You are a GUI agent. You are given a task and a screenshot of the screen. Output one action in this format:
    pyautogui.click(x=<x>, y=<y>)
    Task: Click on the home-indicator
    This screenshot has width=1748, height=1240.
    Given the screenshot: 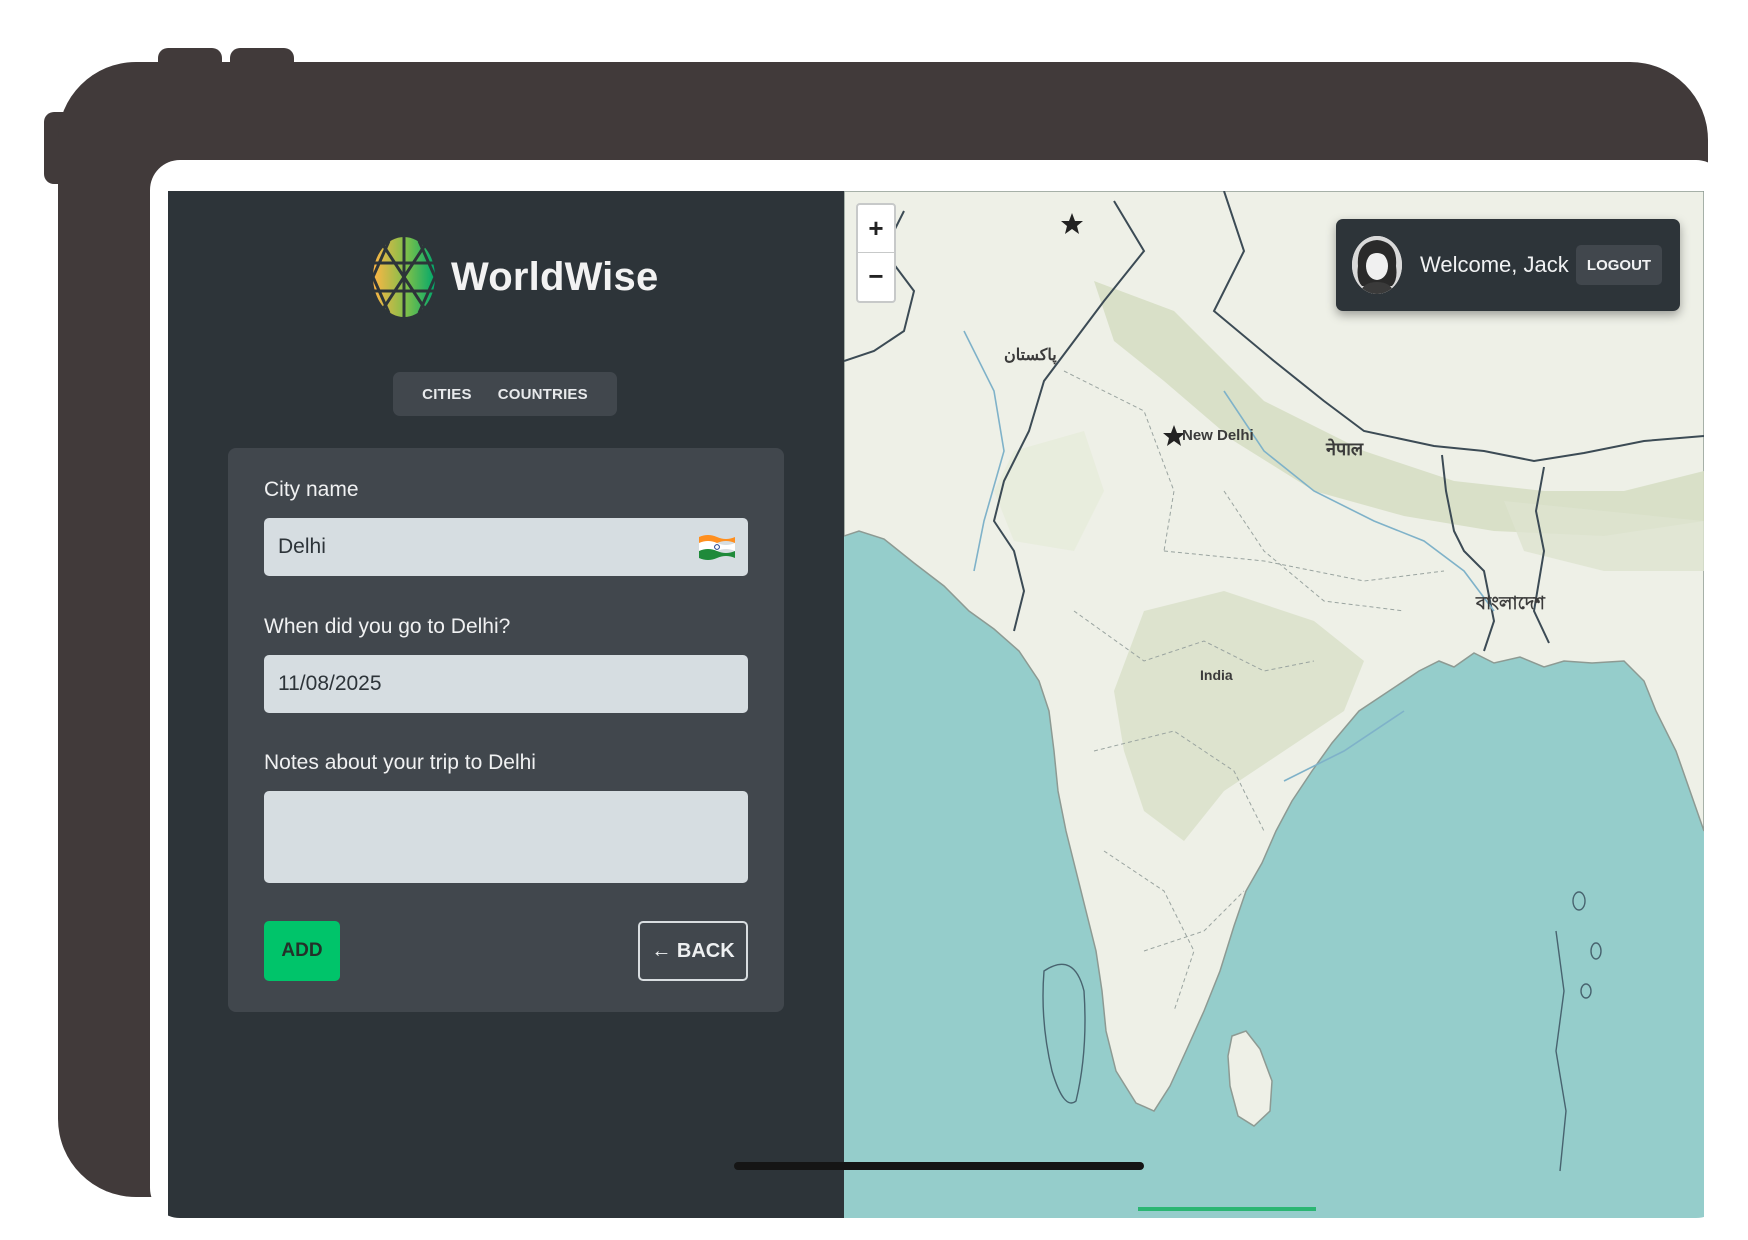 What is the action you would take?
    pyautogui.click(x=939, y=1166)
    